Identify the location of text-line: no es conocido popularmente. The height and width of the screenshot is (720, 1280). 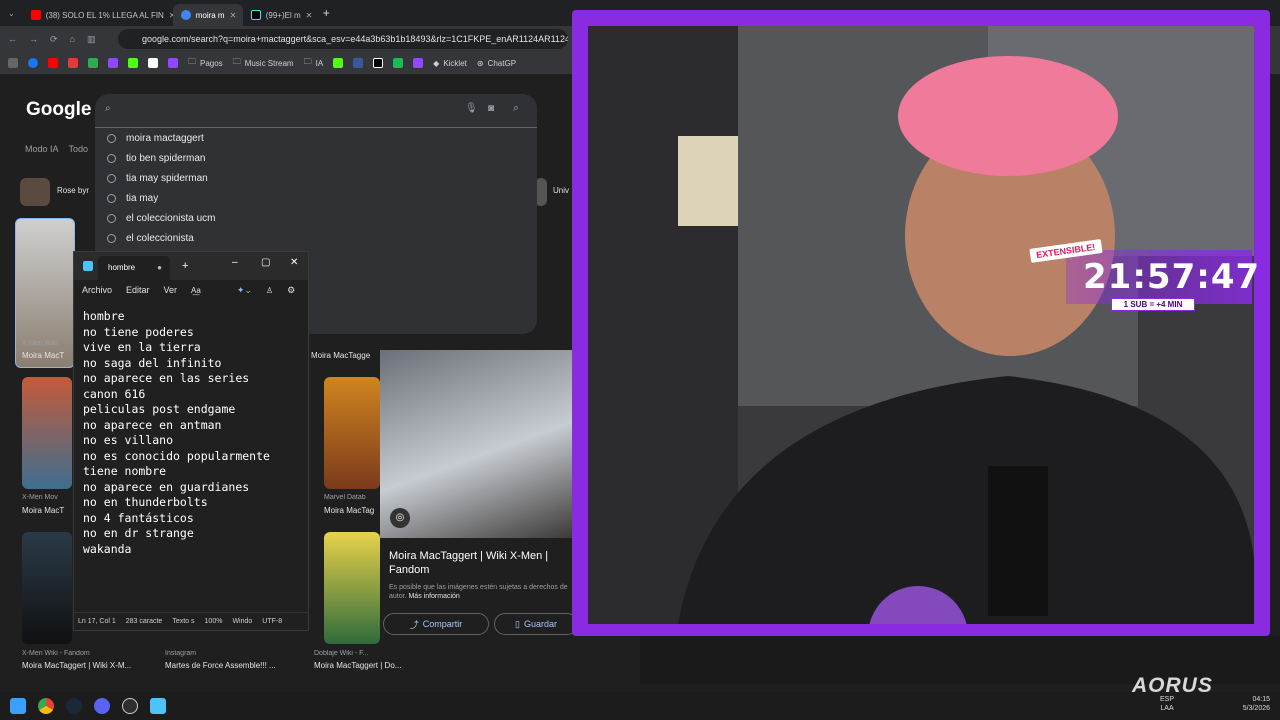
(176, 455).